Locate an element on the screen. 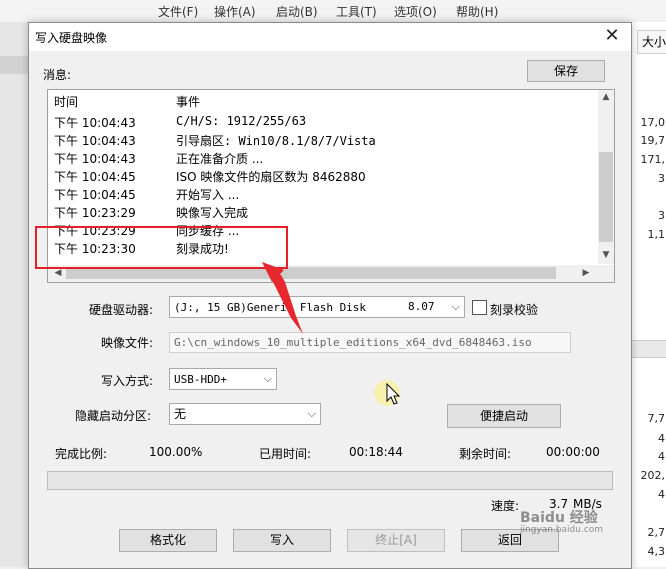 The image size is (666, 569). watermark-url: jingyan.baidu.com is located at coordinates (562, 530).